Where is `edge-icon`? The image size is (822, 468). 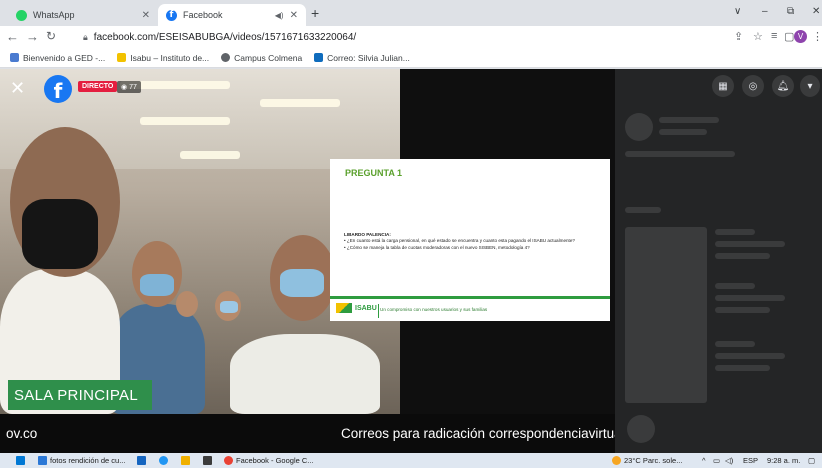
edge-icon is located at coordinates (163, 460).